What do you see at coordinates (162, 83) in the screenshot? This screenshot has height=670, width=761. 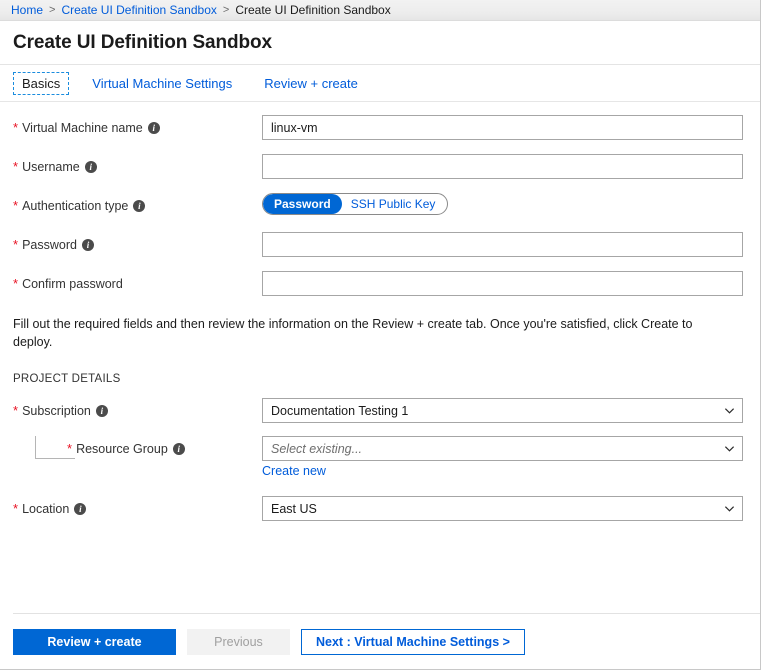 I see `tab-virtual-machine-settings: Virtual Machine Settings` at bounding box center [162, 83].